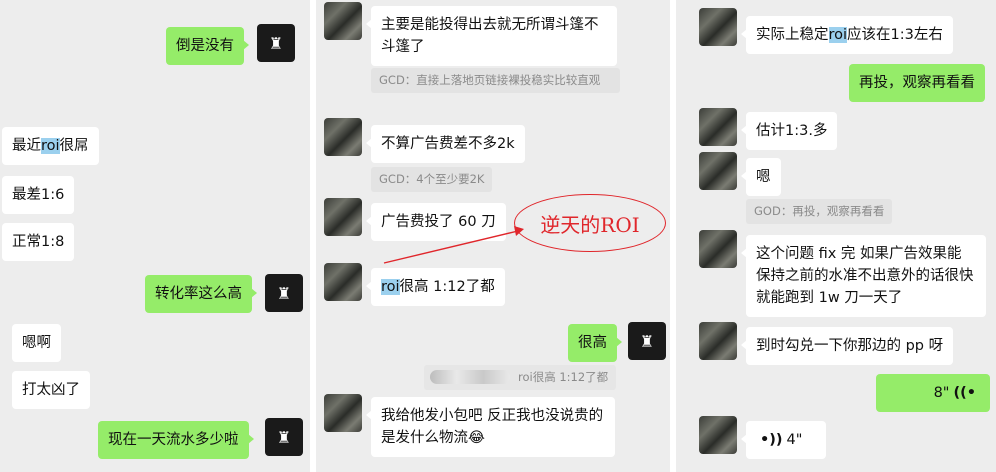 This screenshot has height=472, width=996. I want to click on quoted-reply: GOD：再投，观察再看看, so click(819, 211).